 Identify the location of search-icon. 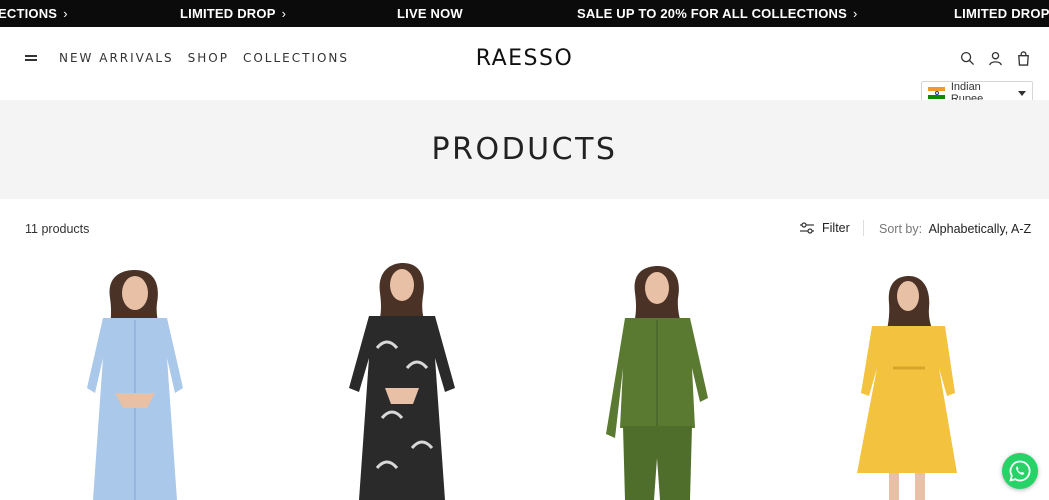
(967, 58).